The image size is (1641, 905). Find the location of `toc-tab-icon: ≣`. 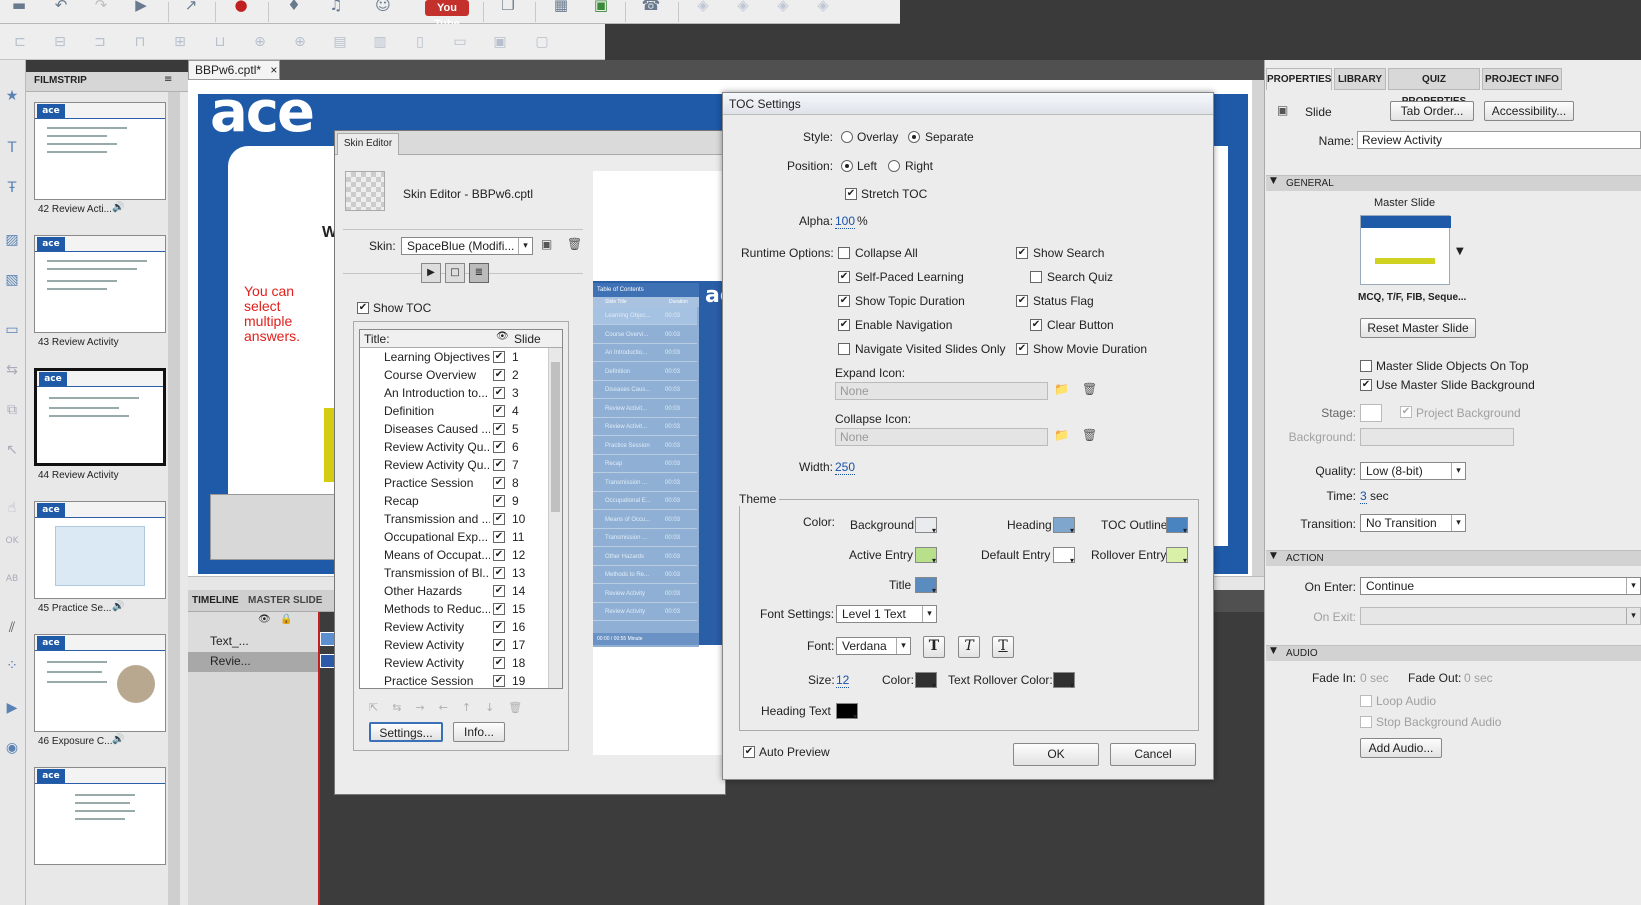

toc-tab-icon: ≣ is located at coordinates (479, 273).